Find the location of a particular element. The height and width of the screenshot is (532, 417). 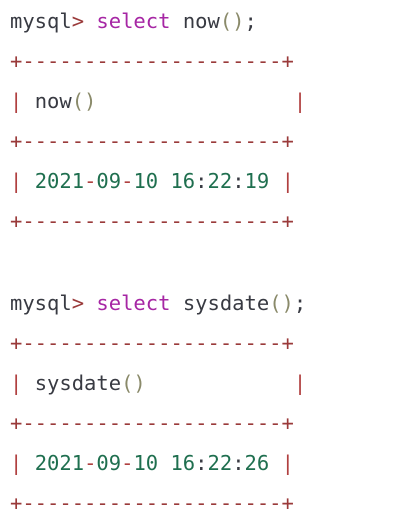

table-result-row: | 2021-09-10 16:22:19 | is located at coordinates (152, 181).